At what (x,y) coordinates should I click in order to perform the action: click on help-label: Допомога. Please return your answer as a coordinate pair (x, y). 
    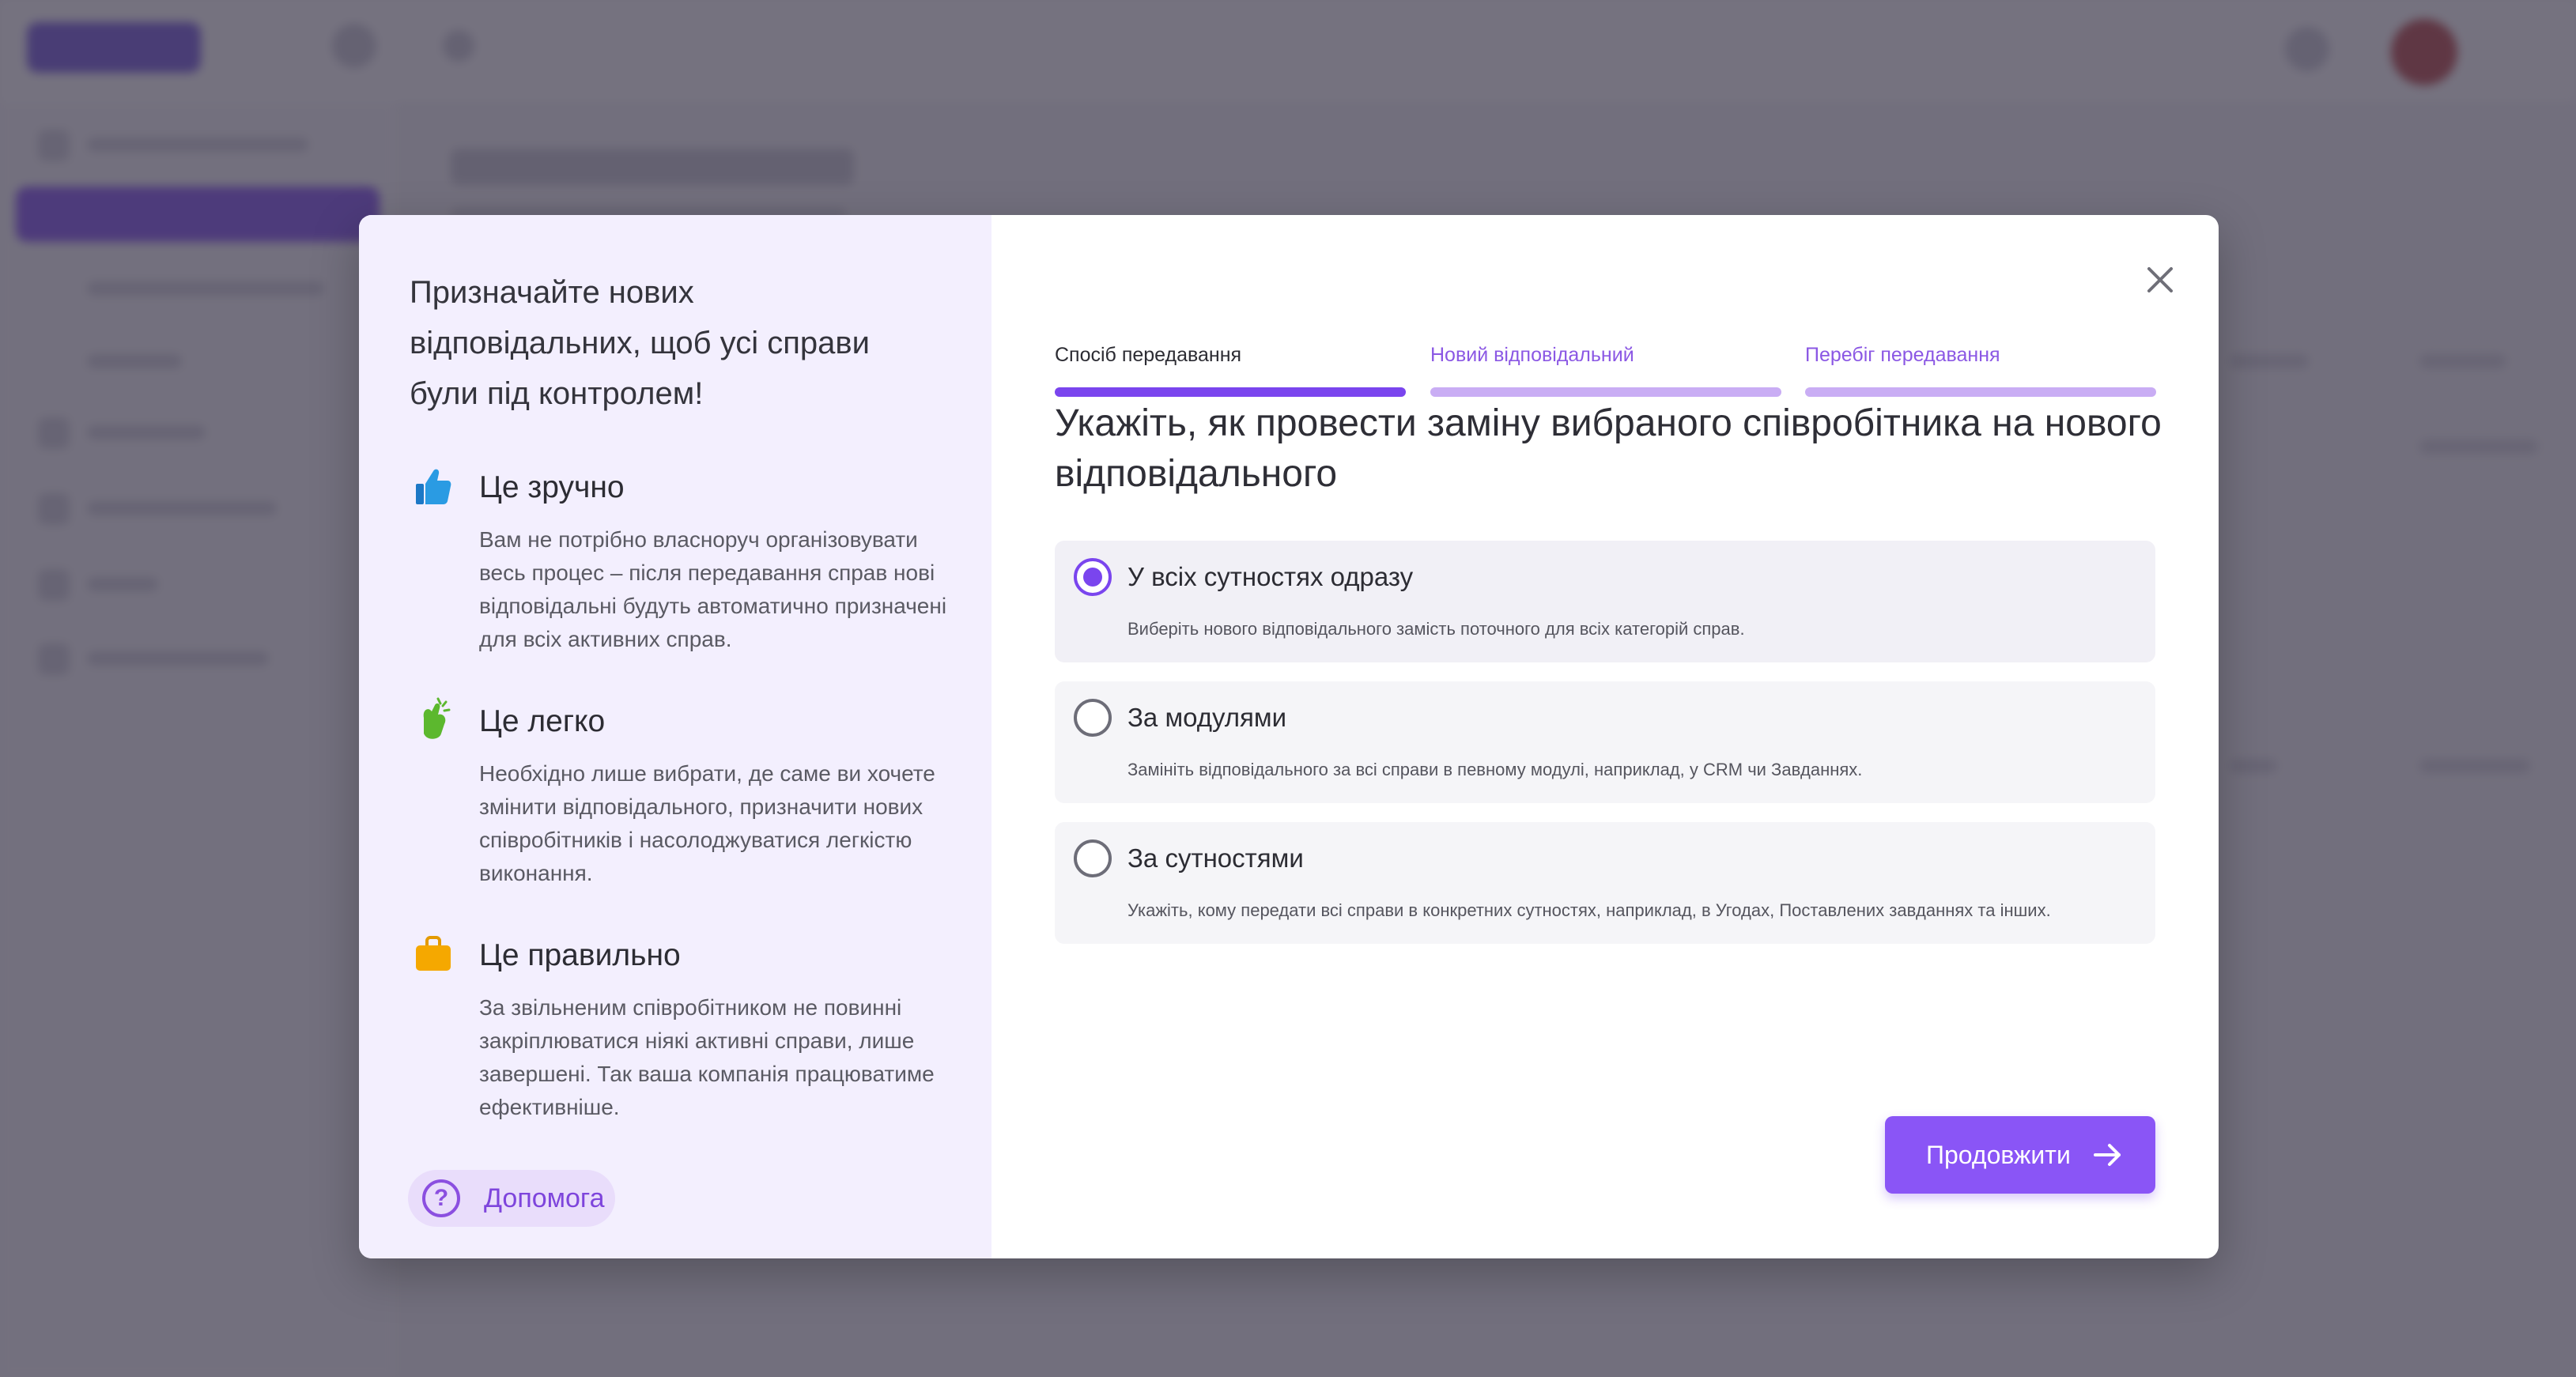
    Looking at the image, I should click on (544, 1198).